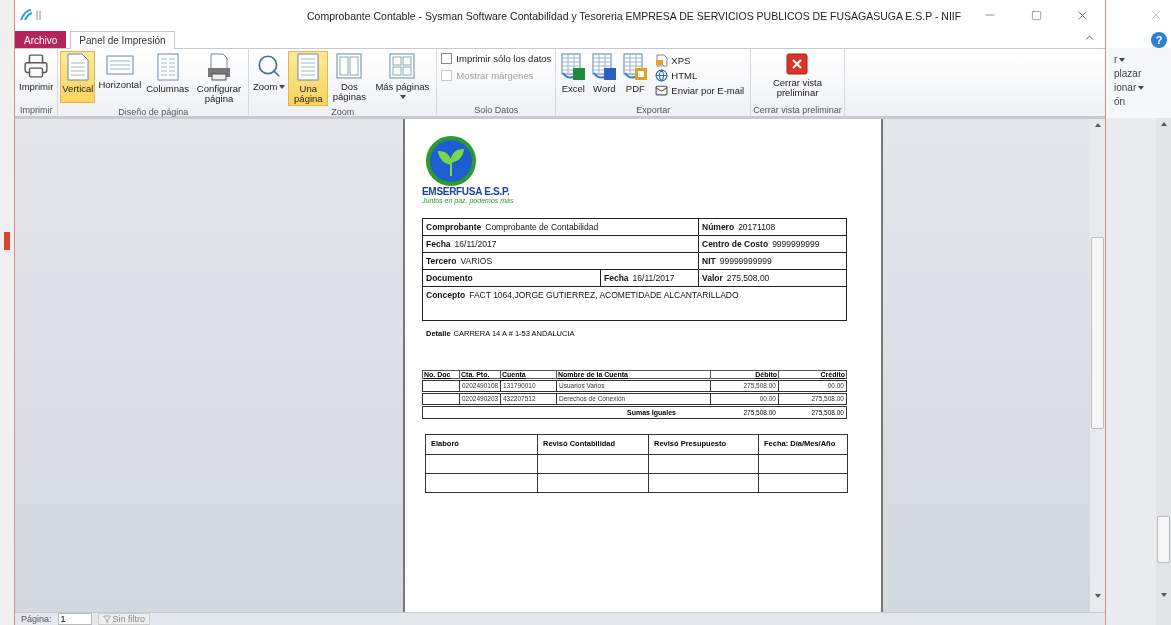 Image resolution: width=1171 pixels, height=625 pixels. Describe the element at coordinates (454, 227) in the screenshot. I see `field-label: Comprobante` at that location.